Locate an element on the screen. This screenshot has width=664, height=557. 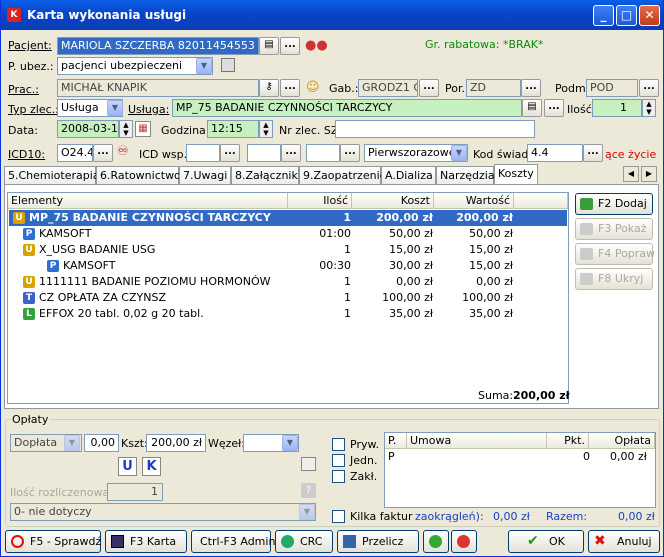
show-button: F3 Pokaż is located at coordinates (614, 229).